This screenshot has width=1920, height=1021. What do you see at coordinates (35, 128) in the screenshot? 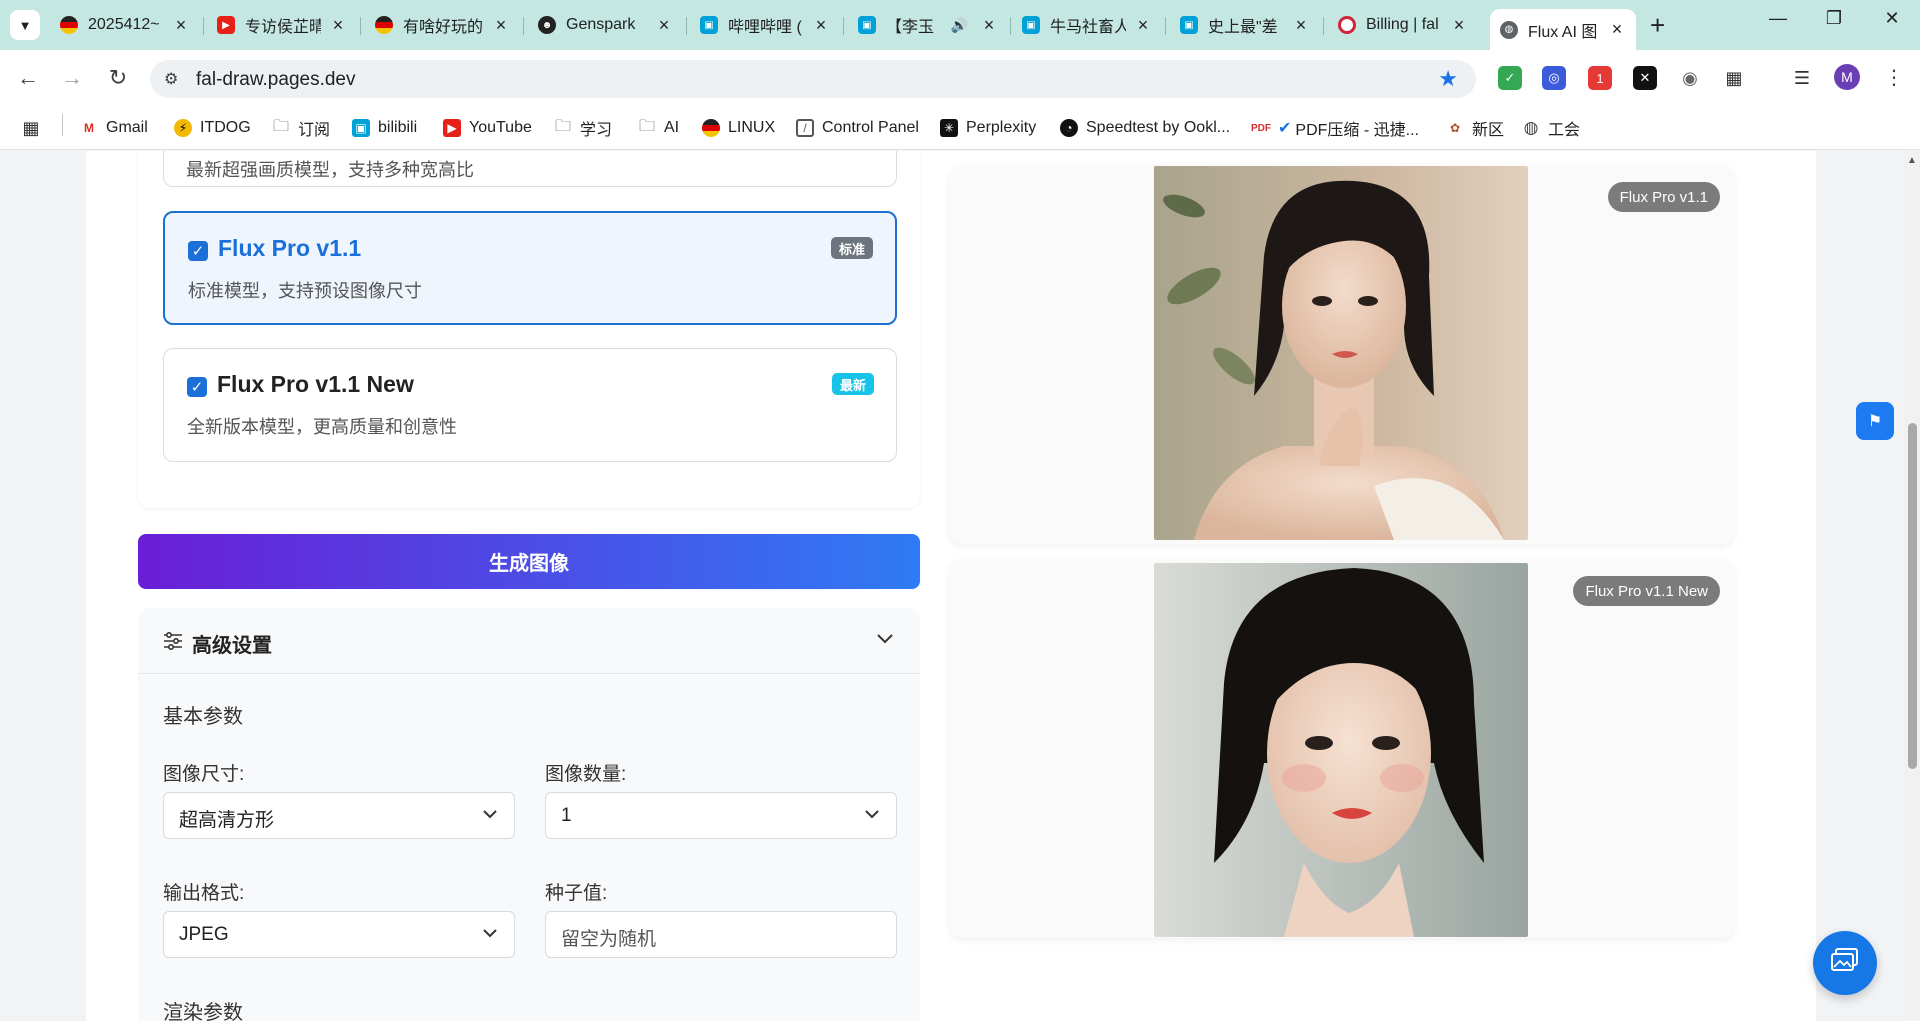
I see `apps-grid-icon: ▦` at bounding box center [35, 128].